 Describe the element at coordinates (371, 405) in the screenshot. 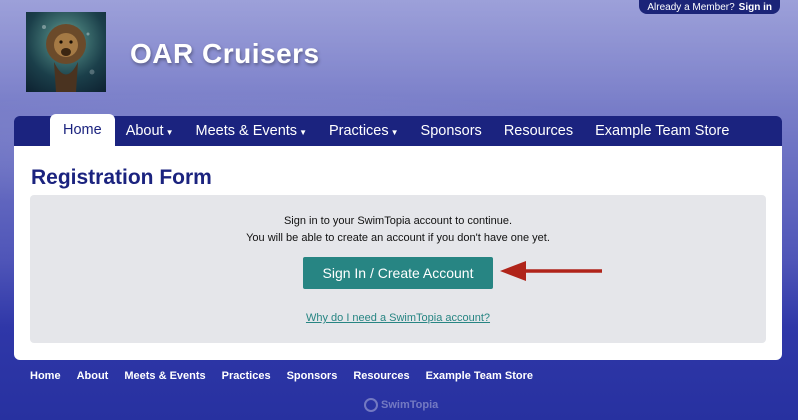

I see `swimtopia-logo-icon` at that location.